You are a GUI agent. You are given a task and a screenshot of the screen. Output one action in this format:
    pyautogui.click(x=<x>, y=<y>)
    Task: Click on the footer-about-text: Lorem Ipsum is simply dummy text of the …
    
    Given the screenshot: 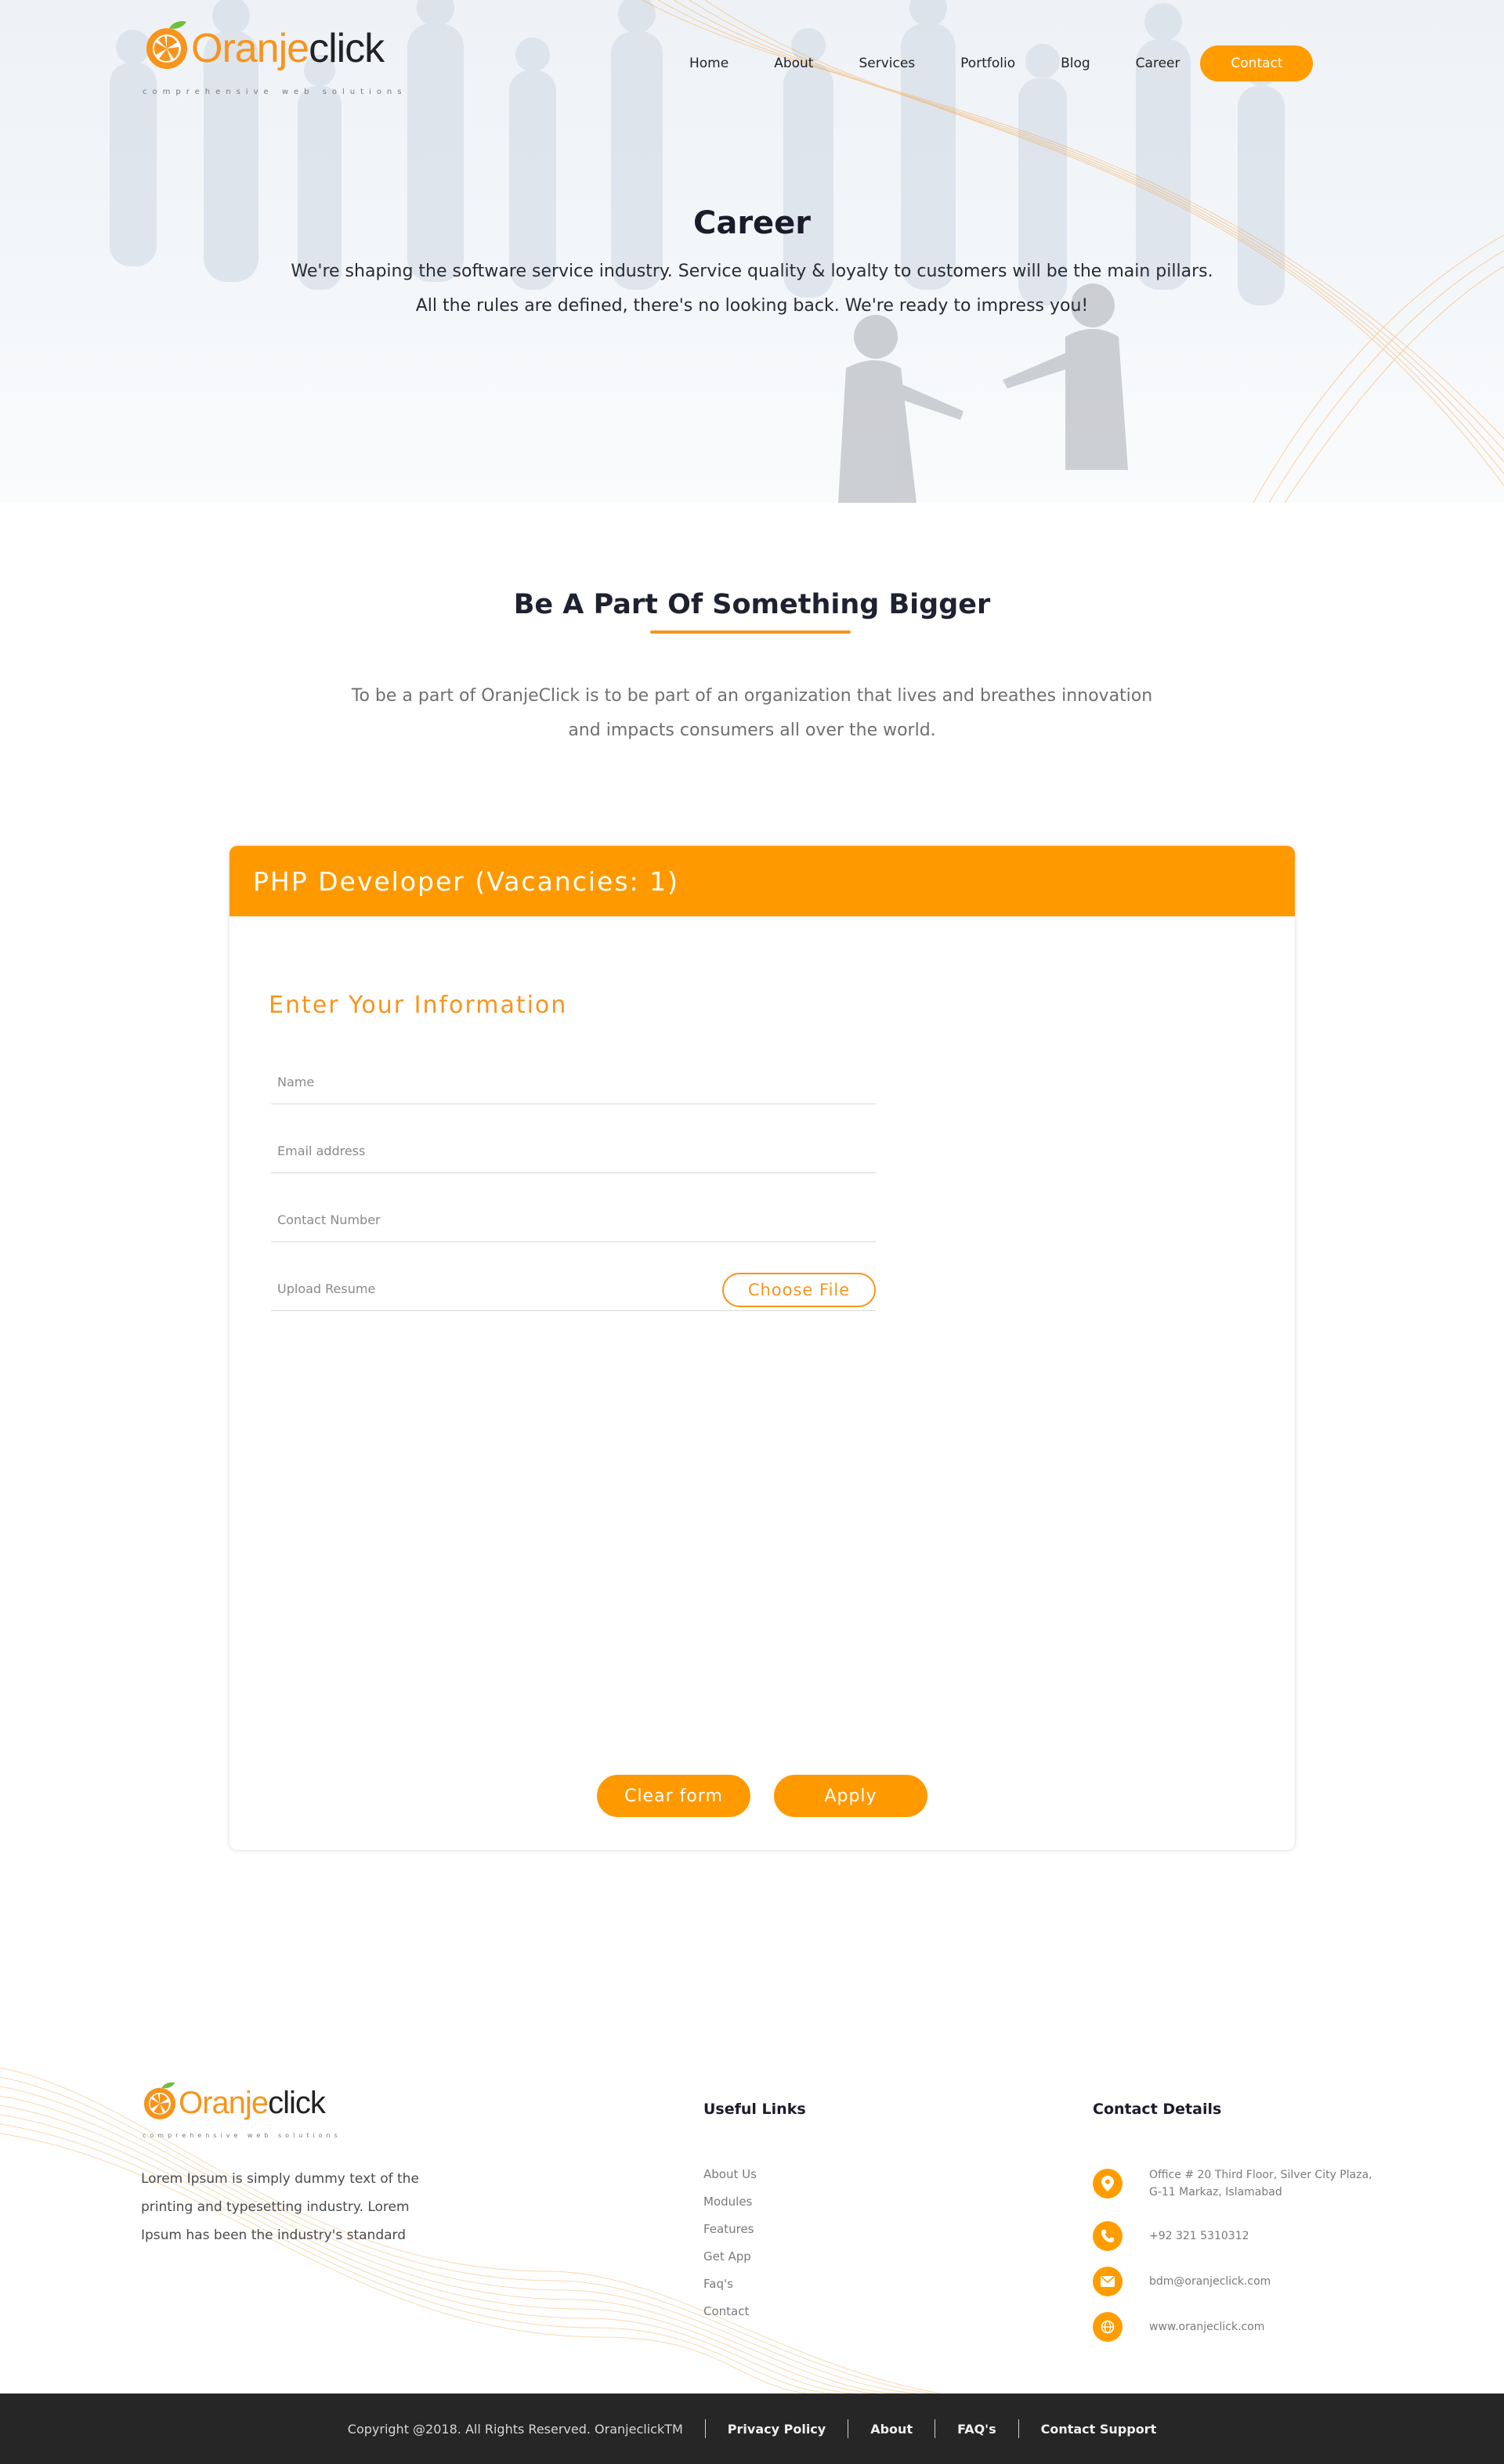 What is the action you would take?
    pyautogui.click(x=280, y=2207)
    